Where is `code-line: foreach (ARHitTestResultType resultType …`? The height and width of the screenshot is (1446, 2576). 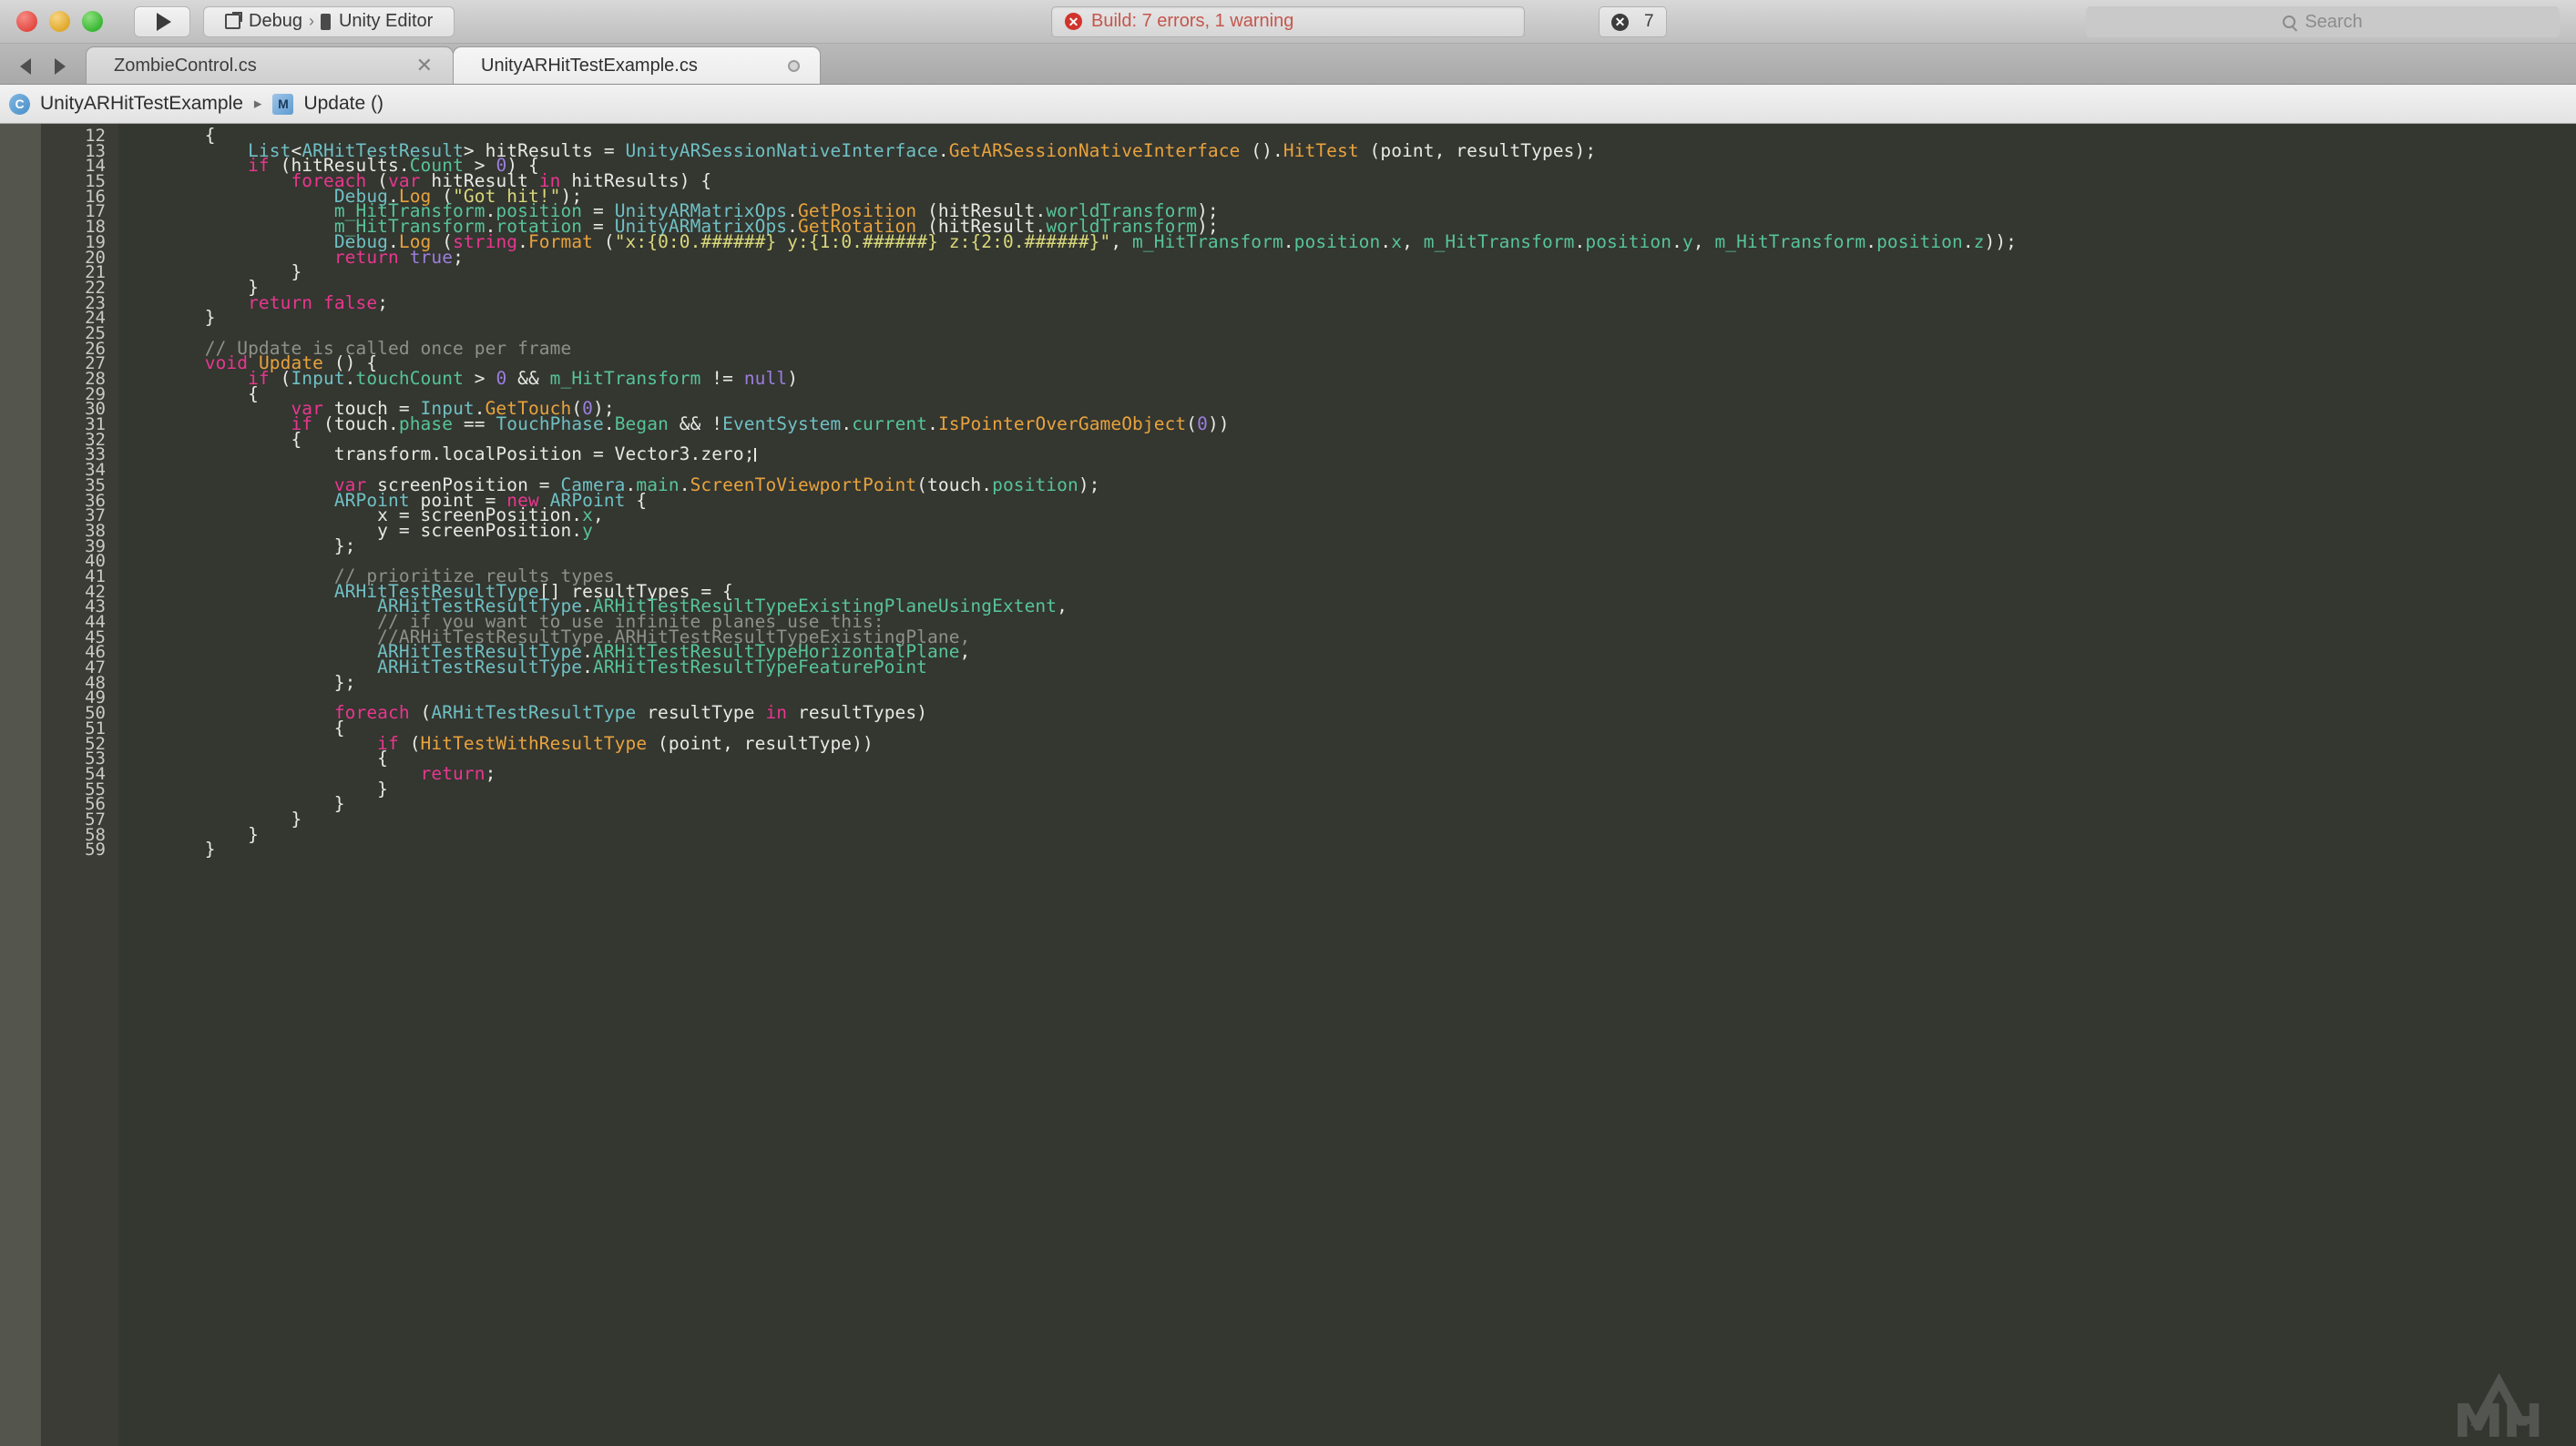 code-line: foreach (ARHitTestResultType resultType … is located at coordinates (1347, 713).